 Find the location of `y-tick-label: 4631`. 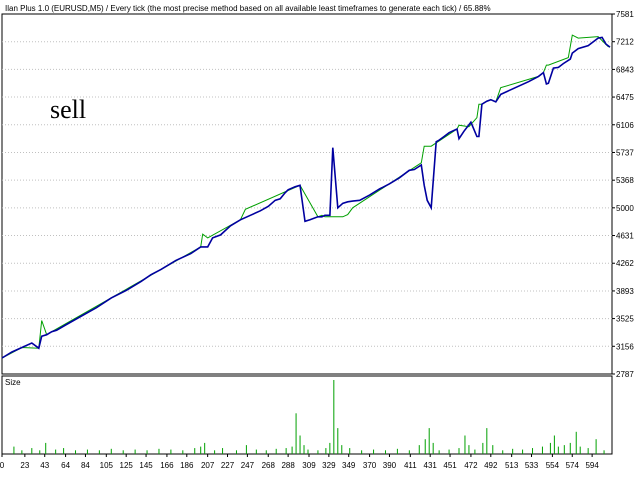

y-tick-label: 4631 is located at coordinates (625, 236).